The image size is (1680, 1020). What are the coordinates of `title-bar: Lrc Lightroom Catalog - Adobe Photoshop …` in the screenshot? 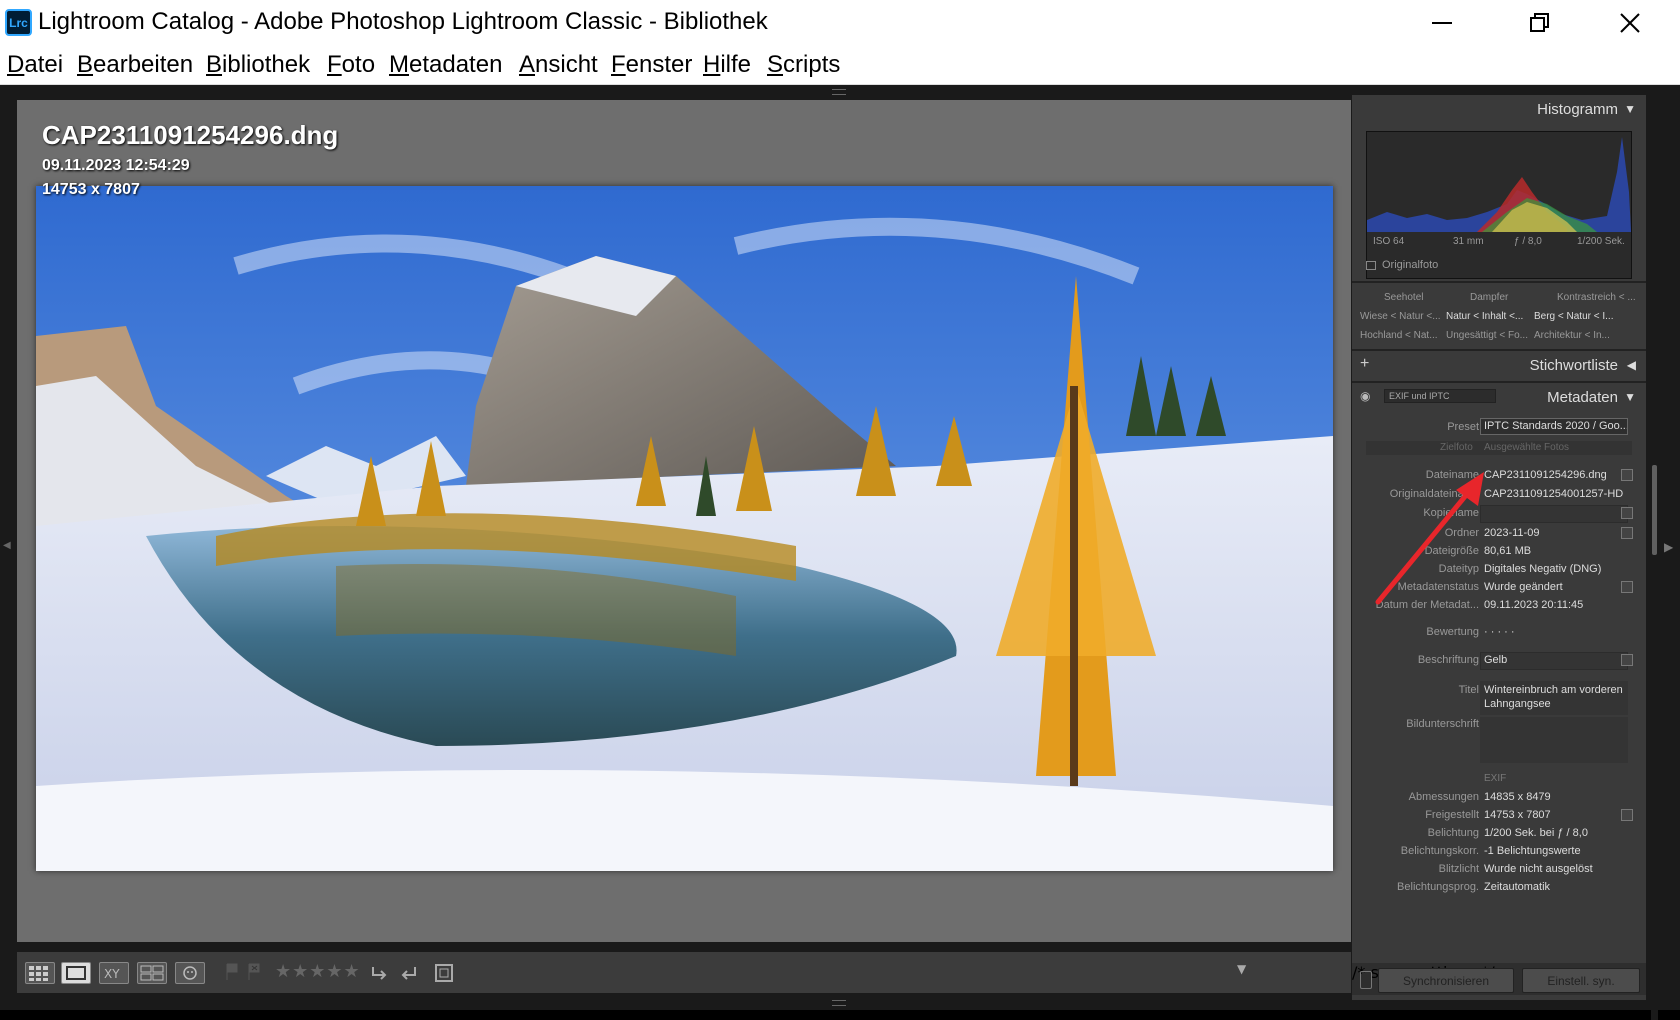 It's located at (840, 22).